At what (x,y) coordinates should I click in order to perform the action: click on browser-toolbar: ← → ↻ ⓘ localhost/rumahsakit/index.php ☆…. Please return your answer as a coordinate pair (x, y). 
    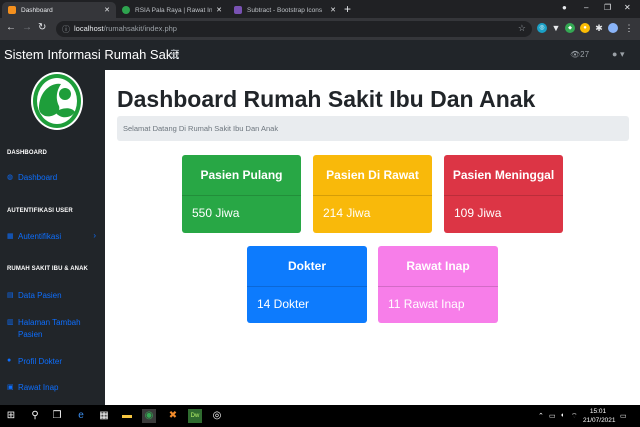
    Looking at the image, I should click on (320, 29).